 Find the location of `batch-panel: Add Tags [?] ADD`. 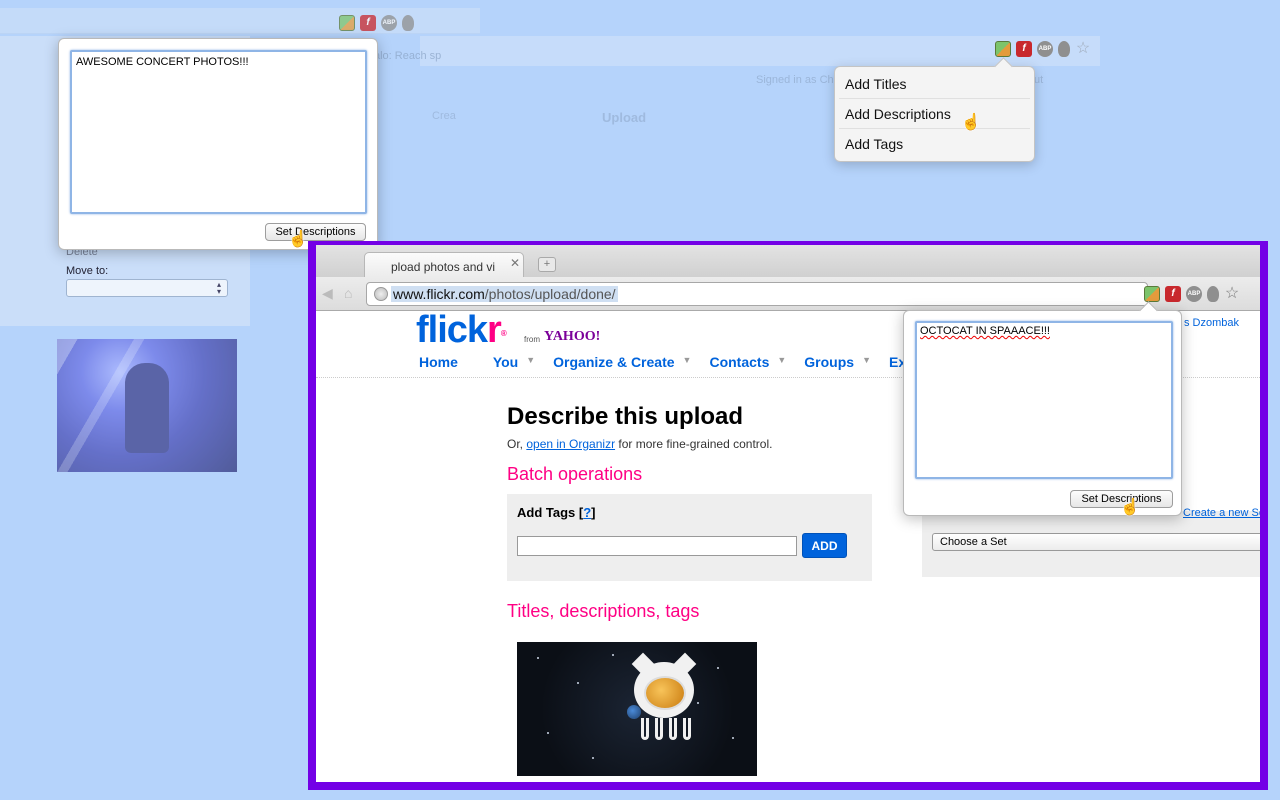

batch-panel: Add Tags [?] ADD is located at coordinates (689, 537).